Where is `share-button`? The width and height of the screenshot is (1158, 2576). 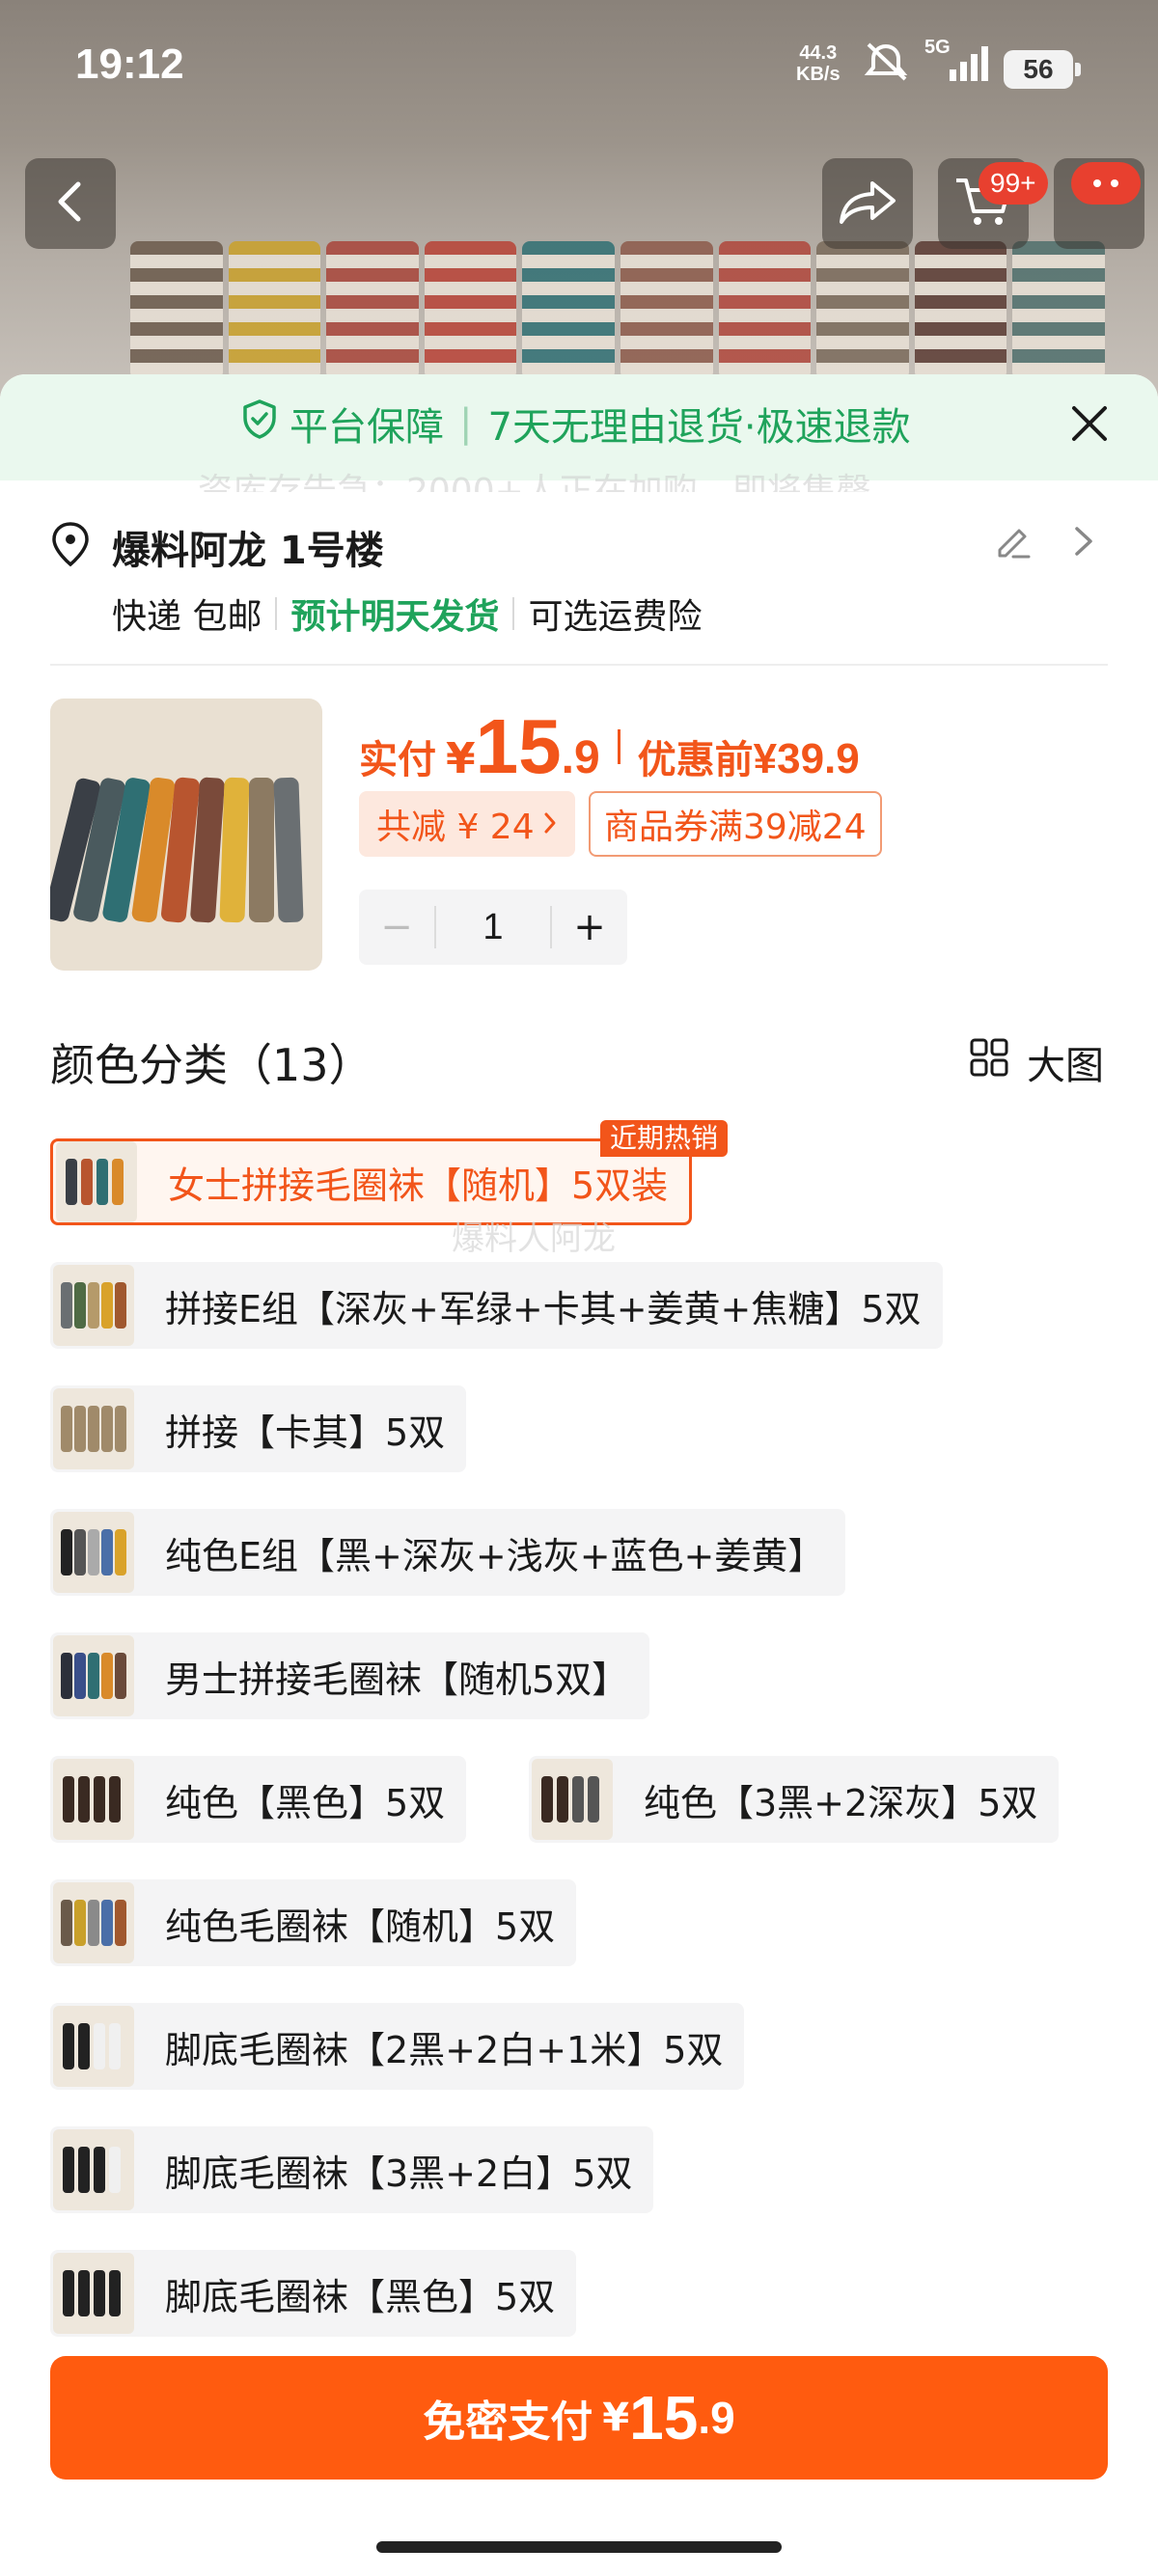
share-button is located at coordinates (867, 204).